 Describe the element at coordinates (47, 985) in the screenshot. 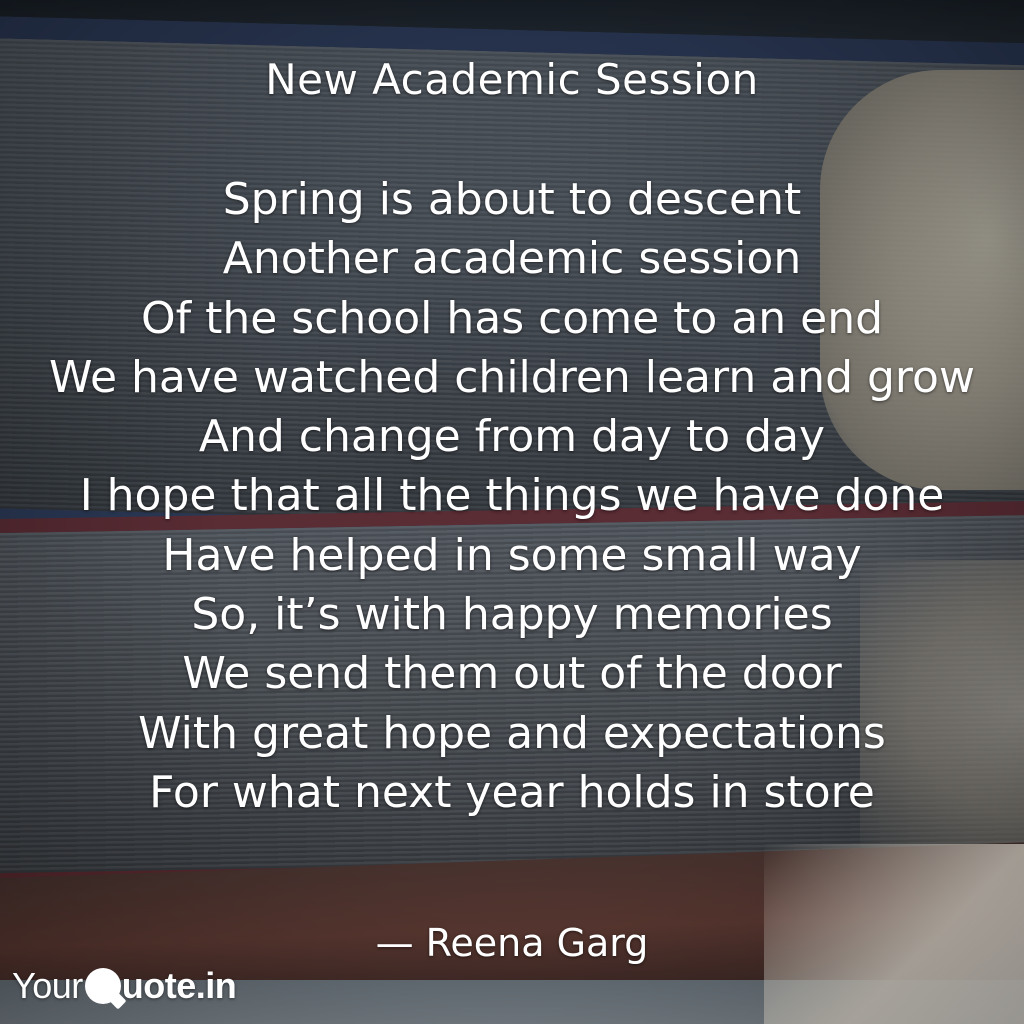

I see `logo-prefix: Your` at that location.